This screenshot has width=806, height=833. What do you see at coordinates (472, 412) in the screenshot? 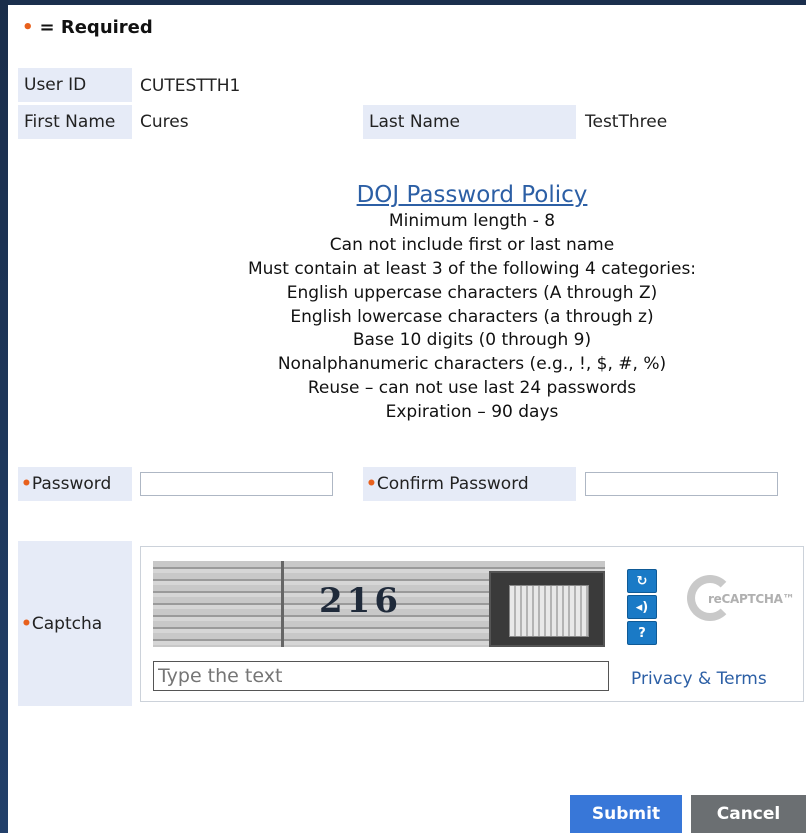
I see `policy-line: Expiration – 90 days` at bounding box center [472, 412].